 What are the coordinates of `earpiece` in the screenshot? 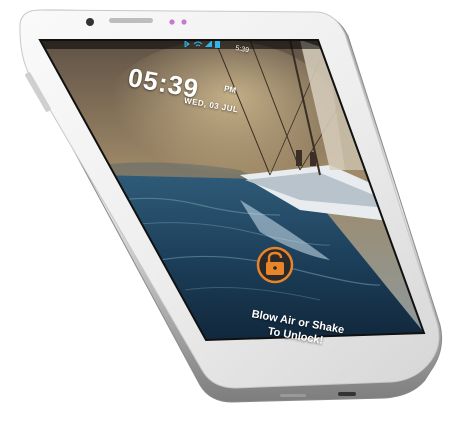 It's located at (131, 20).